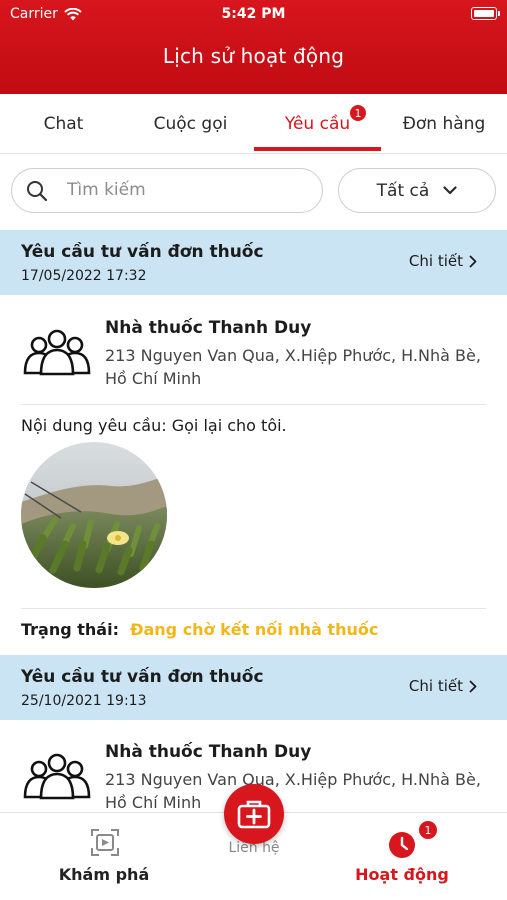  I want to click on status-value: Đang chờ kết nối nhà thuốc, so click(254, 629).